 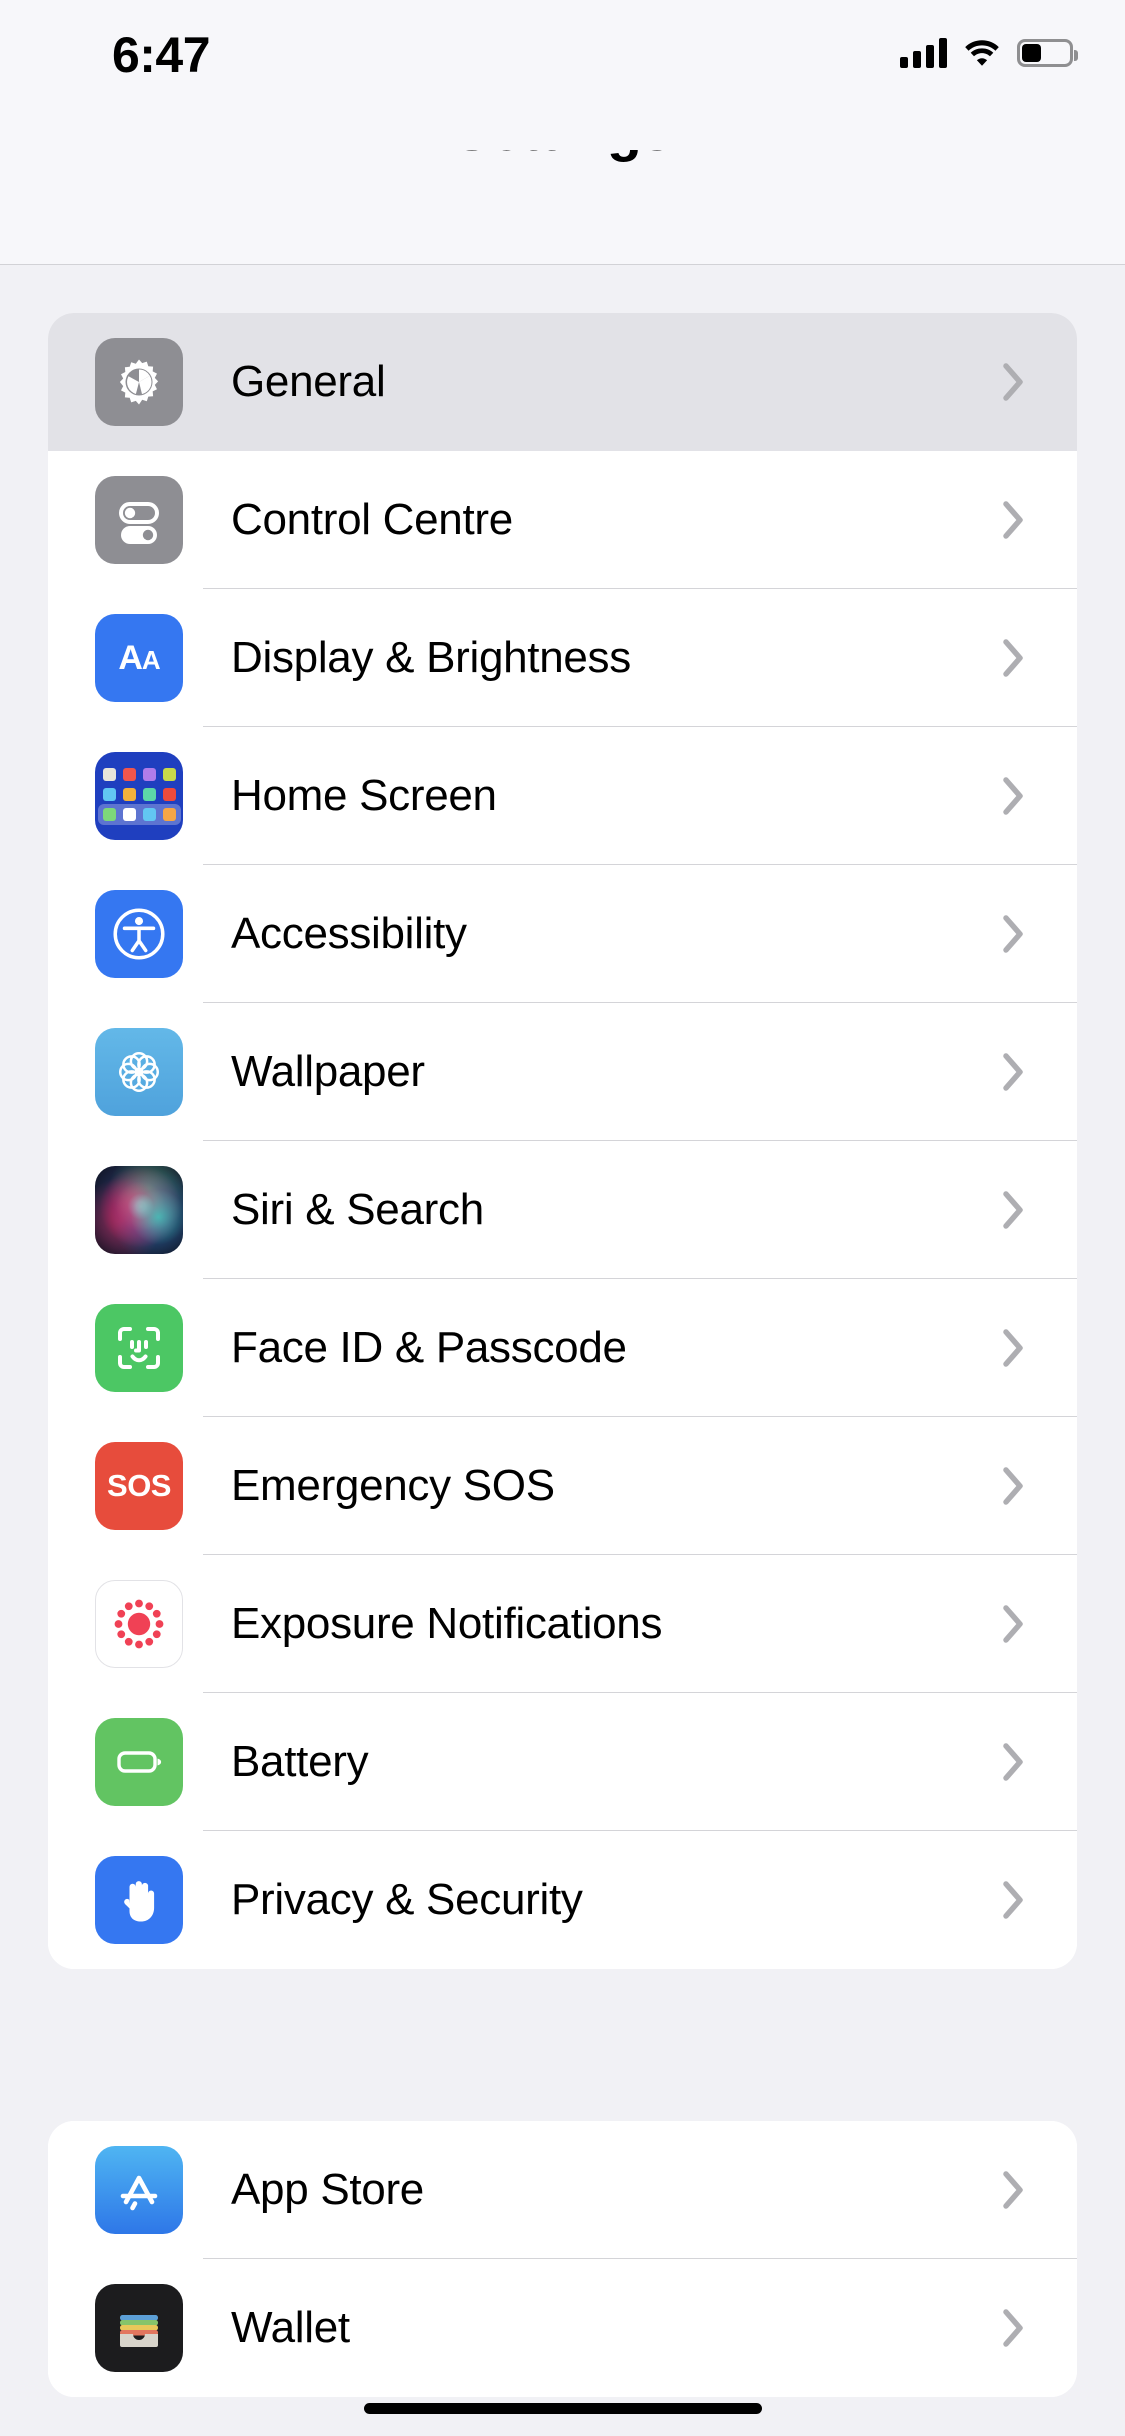 What do you see at coordinates (429, 1347) in the screenshot?
I see `settings-row-label: Face ID & Passcode` at bounding box center [429, 1347].